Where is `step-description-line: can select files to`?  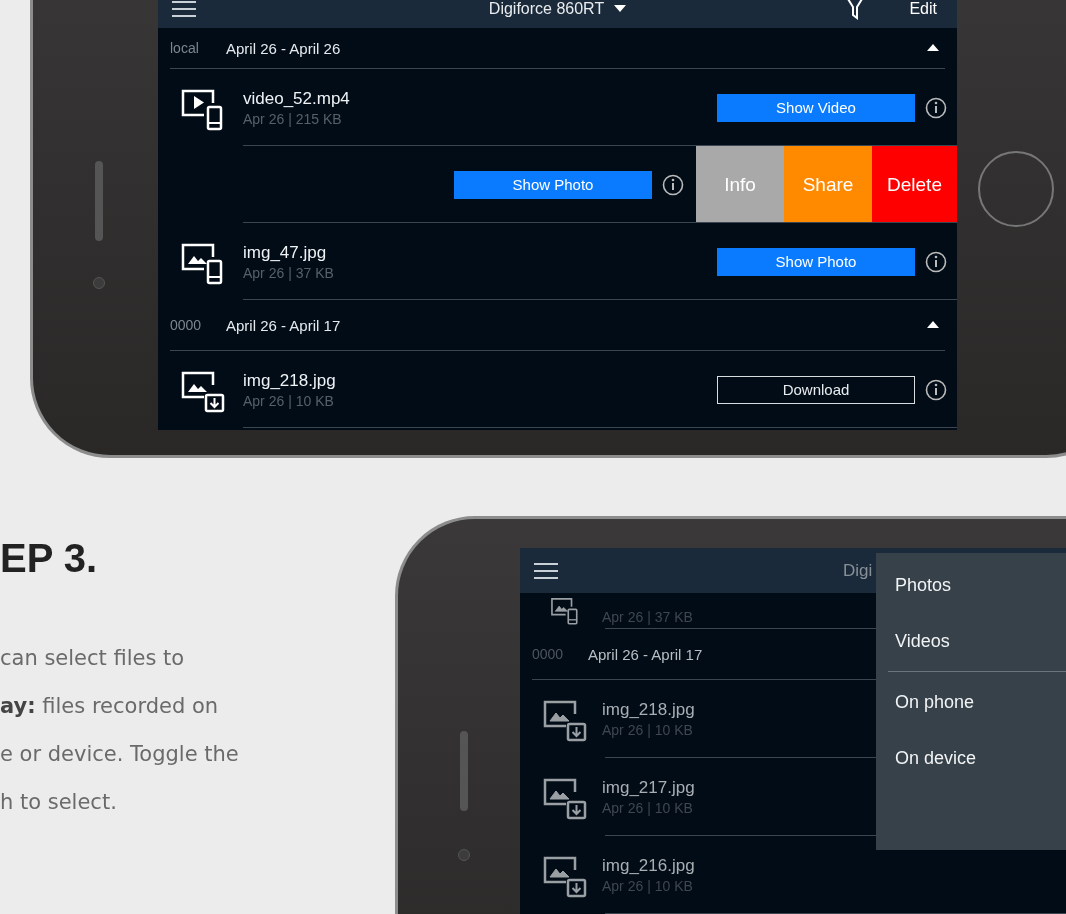
step-description-line: can select files to is located at coordinates (92, 658).